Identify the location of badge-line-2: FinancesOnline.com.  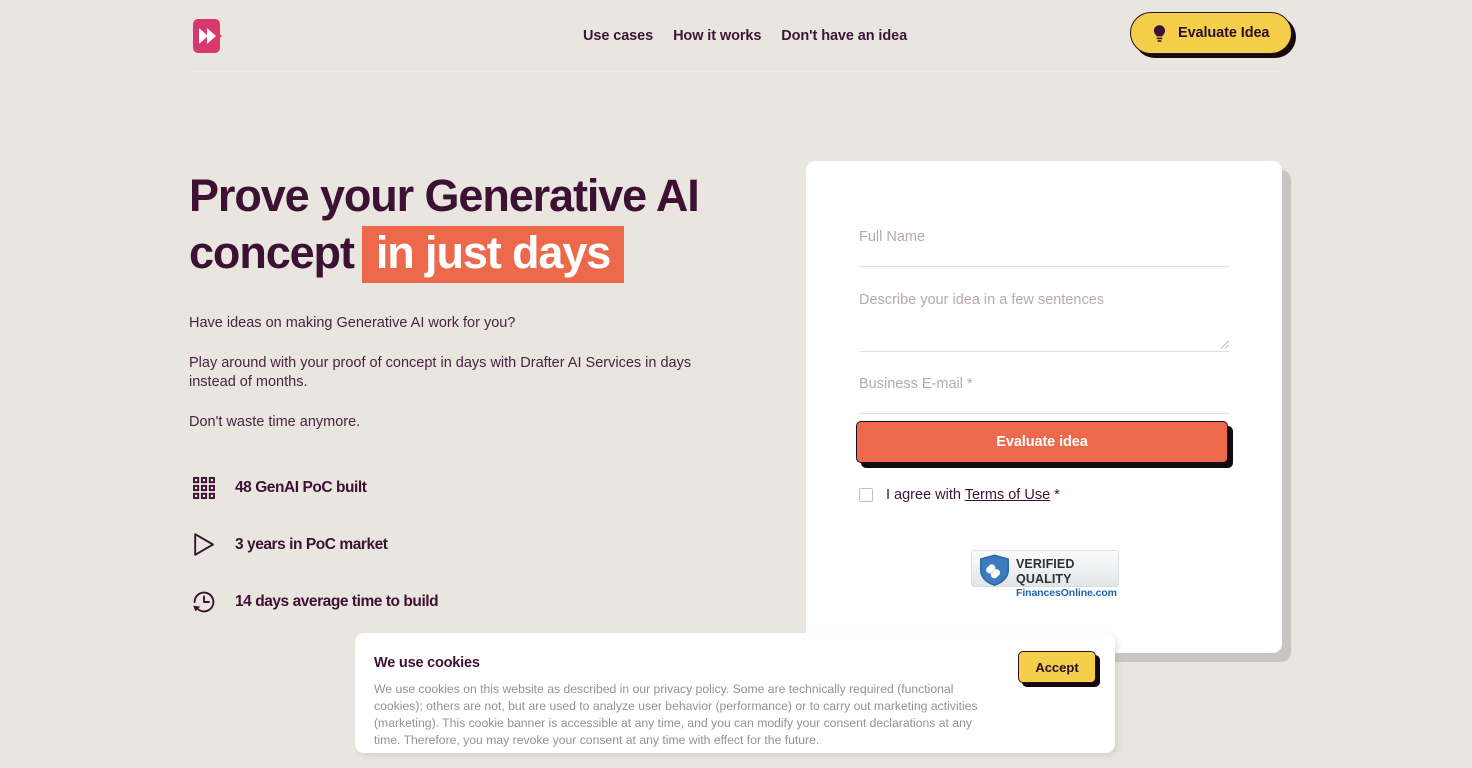
(1066, 592).